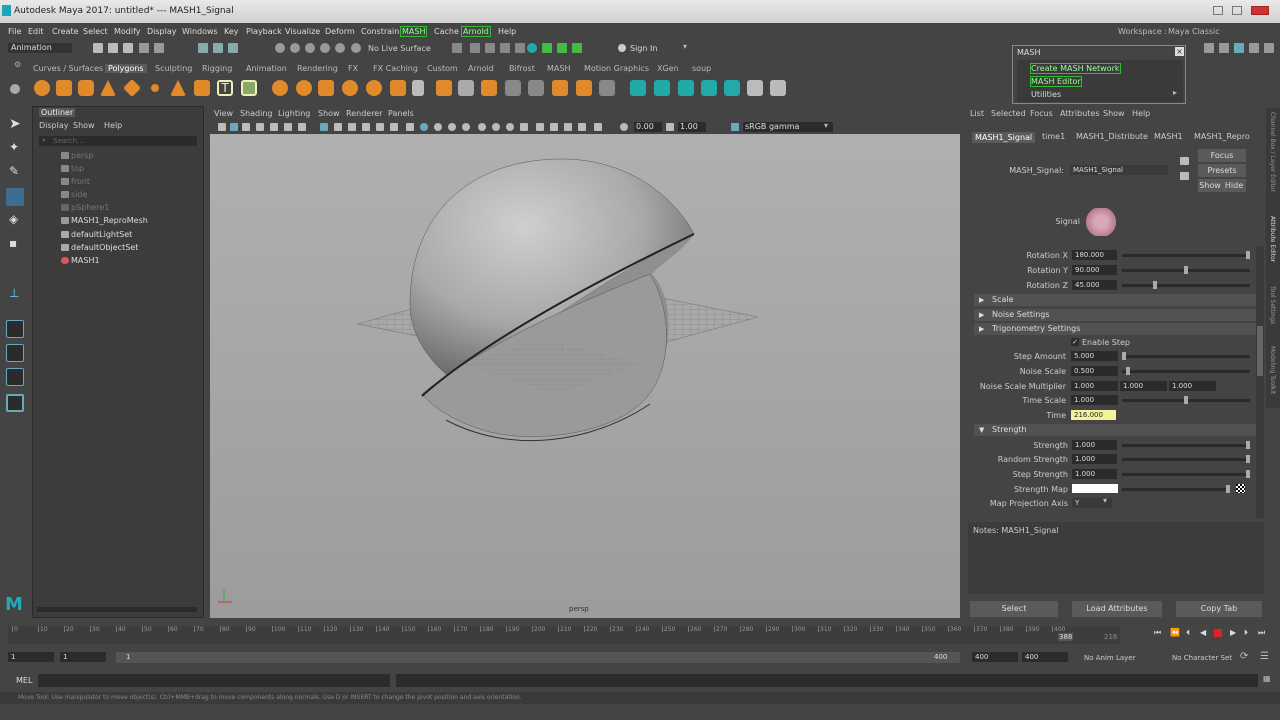 The width and height of the screenshot is (1280, 720). I want to click on make-live-icon, so click(356, 48).